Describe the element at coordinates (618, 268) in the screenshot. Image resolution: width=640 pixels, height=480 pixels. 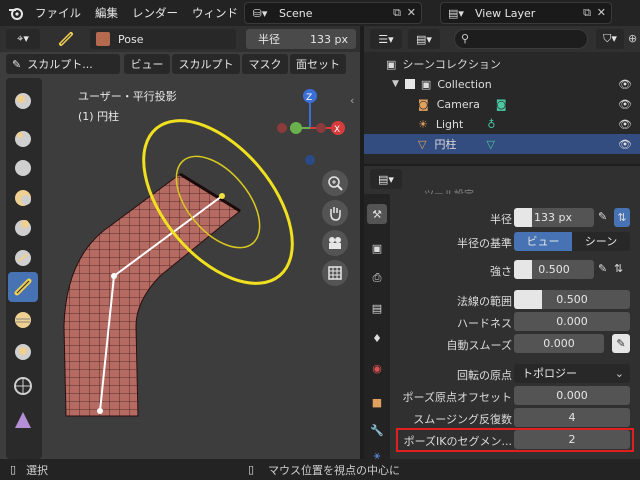
I see `strength-unified-icon: ⇅` at that location.